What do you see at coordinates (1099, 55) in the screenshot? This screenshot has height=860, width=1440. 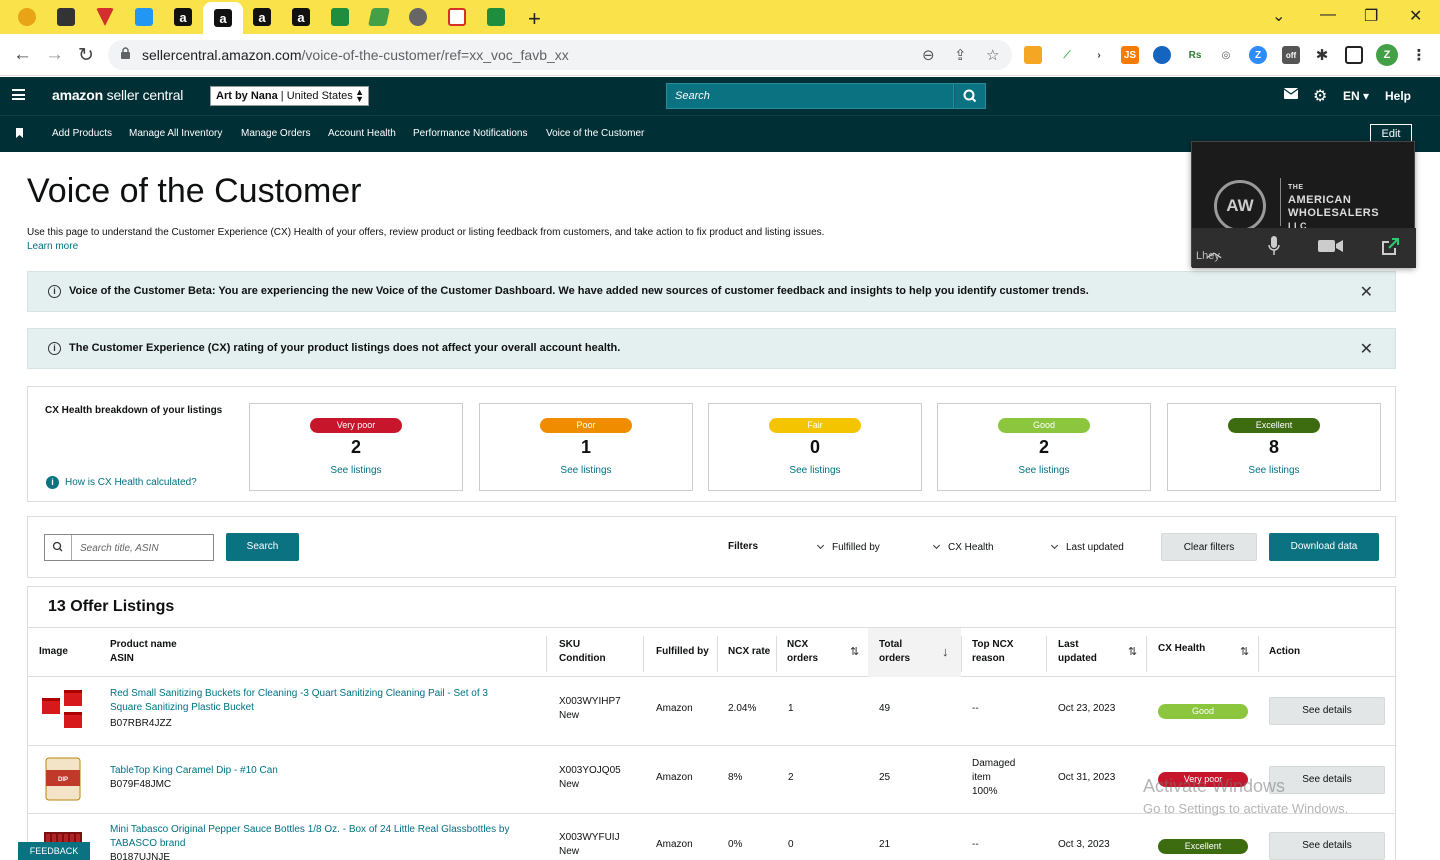 I see `extension-icon: ›` at bounding box center [1099, 55].